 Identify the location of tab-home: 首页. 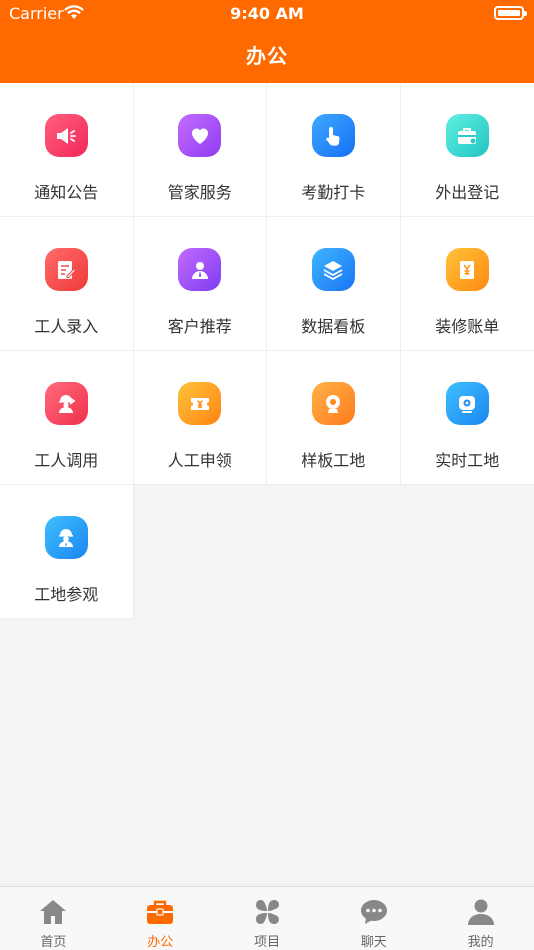
(53, 918).